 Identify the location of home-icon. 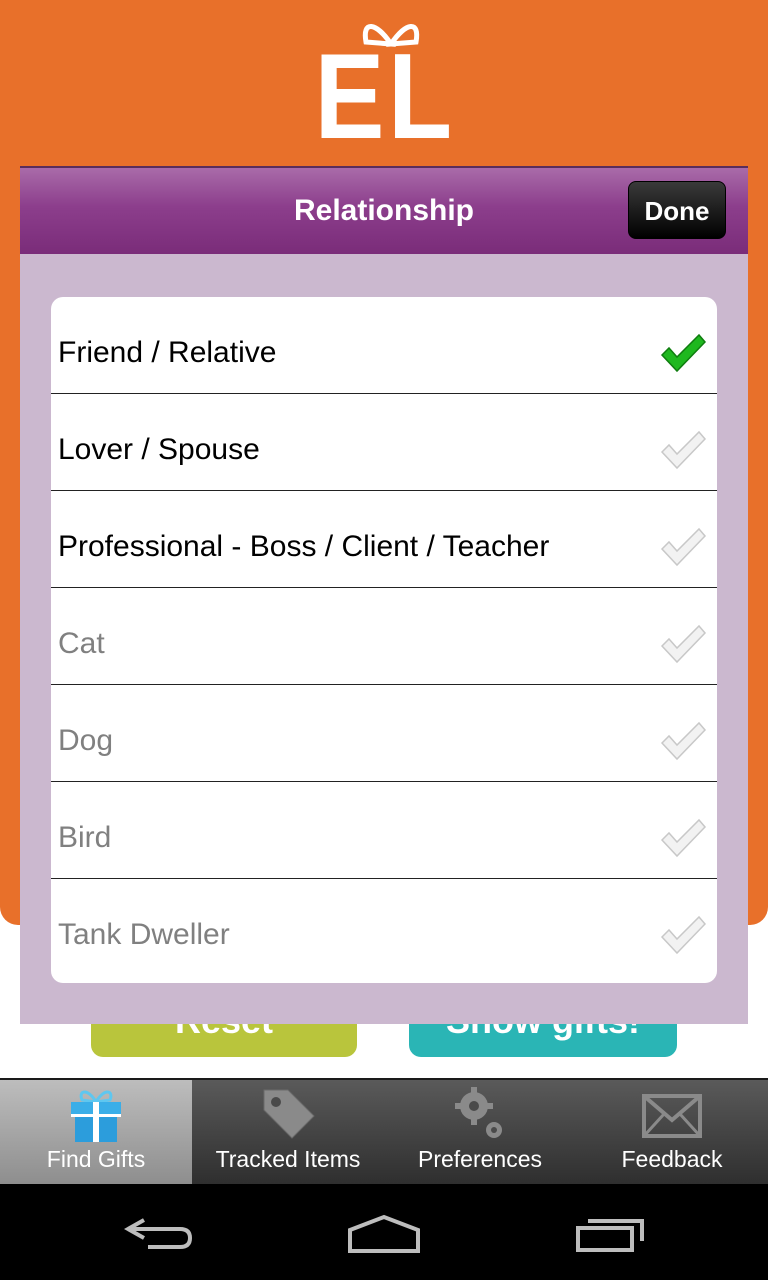
(384, 1234).